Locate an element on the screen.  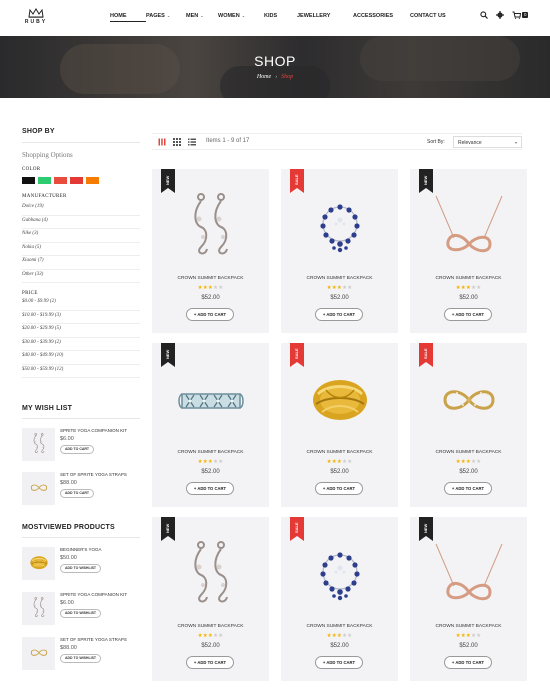
nav-item-women: WOMEN ⌄ is located at coordinates (241, 16).